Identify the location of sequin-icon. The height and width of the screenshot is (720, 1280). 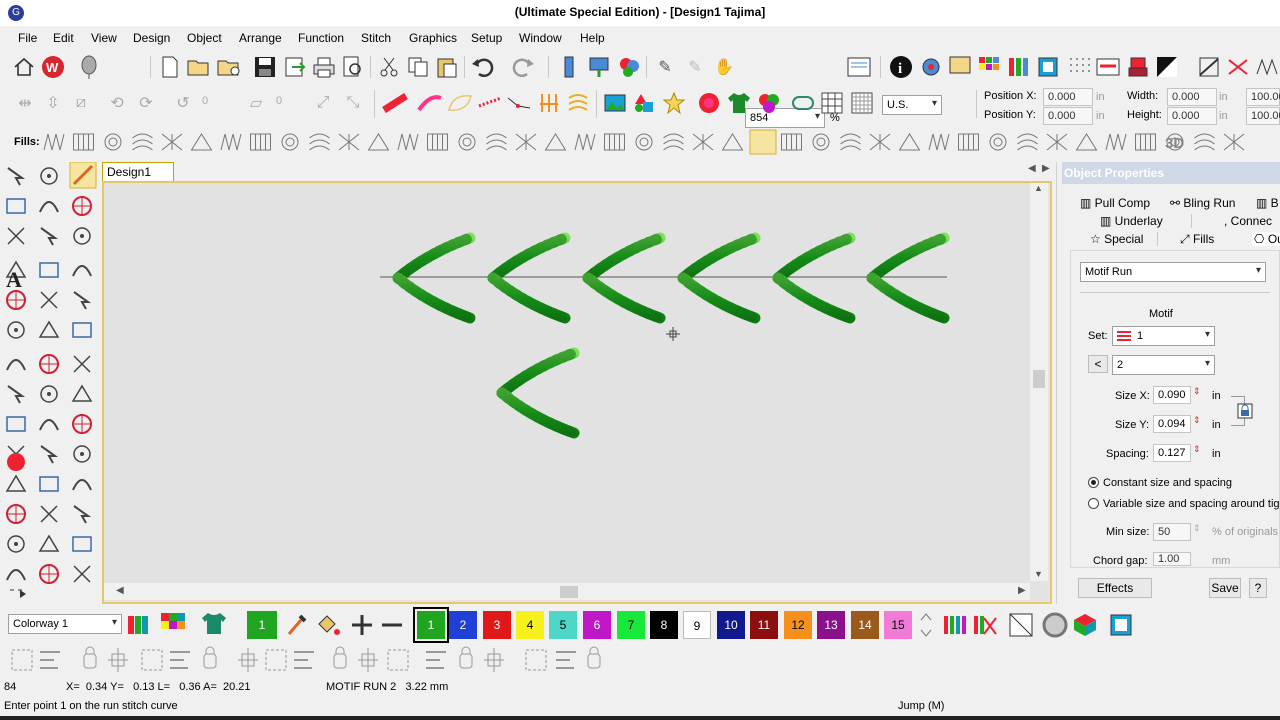
(803, 103).